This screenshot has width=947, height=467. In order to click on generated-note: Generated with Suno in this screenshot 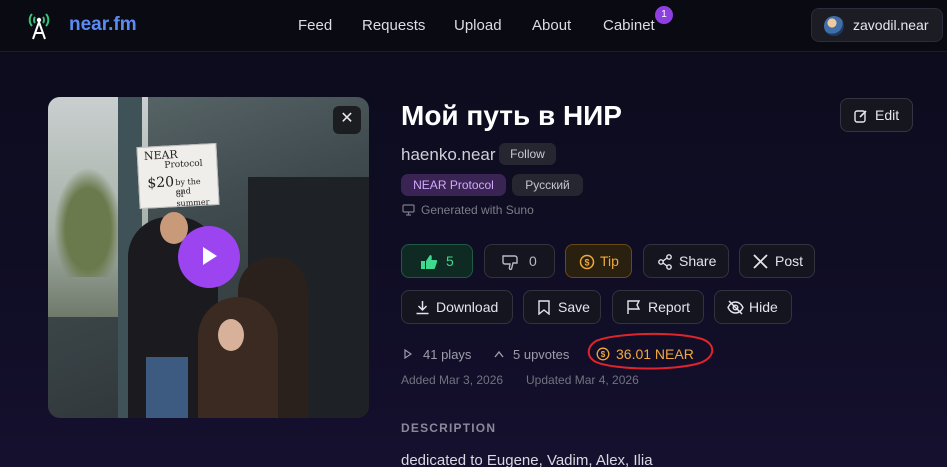, I will do `click(477, 210)`.